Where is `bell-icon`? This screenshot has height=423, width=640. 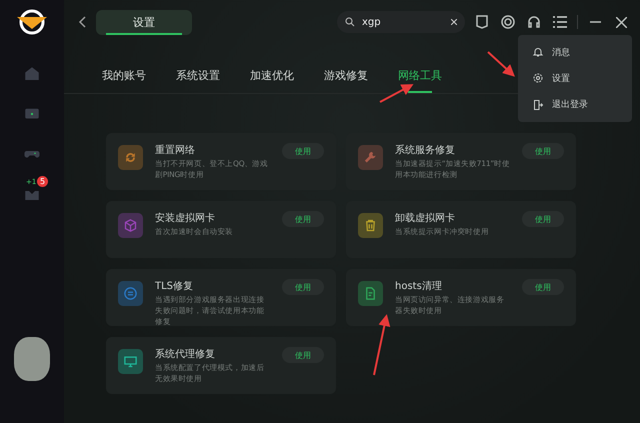
bell-icon is located at coordinates (538, 52).